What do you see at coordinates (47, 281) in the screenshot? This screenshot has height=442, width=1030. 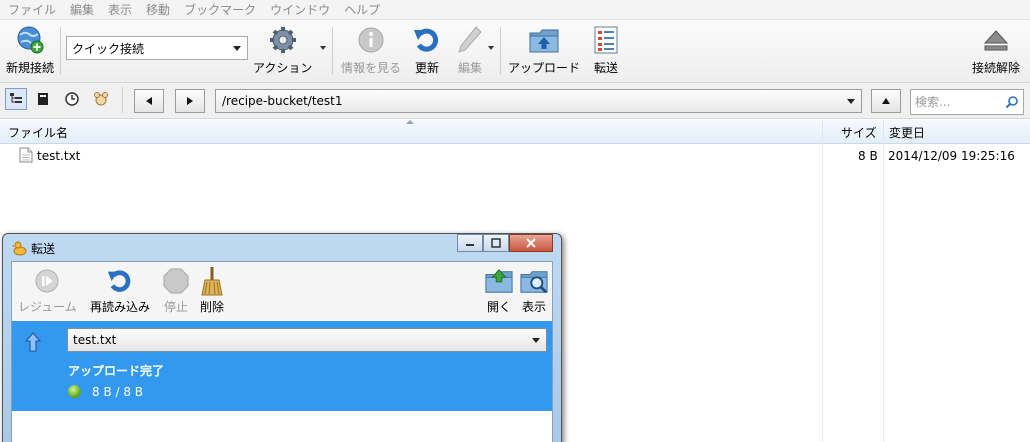 I see `resume-icon` at bounding box center [47, 281].